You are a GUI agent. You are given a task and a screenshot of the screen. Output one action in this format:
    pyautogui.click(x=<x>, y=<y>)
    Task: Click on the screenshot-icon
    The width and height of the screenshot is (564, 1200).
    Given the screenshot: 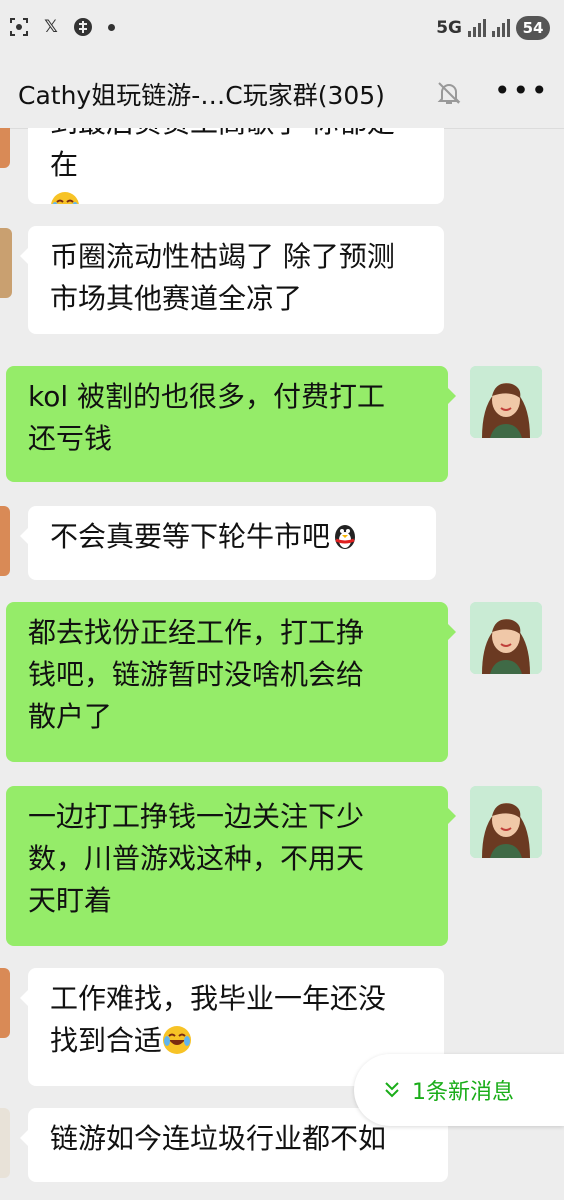 What is the action you would take?
    pyautogui.click(x=19, y=27)
    